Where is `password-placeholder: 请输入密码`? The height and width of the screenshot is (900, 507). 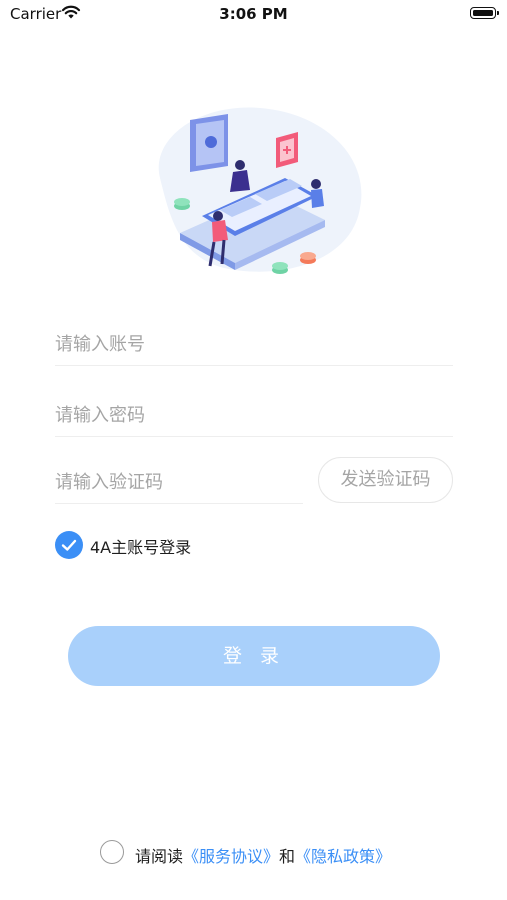 password-placeholder: 请输入密码 is located at coordinates (100, 415).